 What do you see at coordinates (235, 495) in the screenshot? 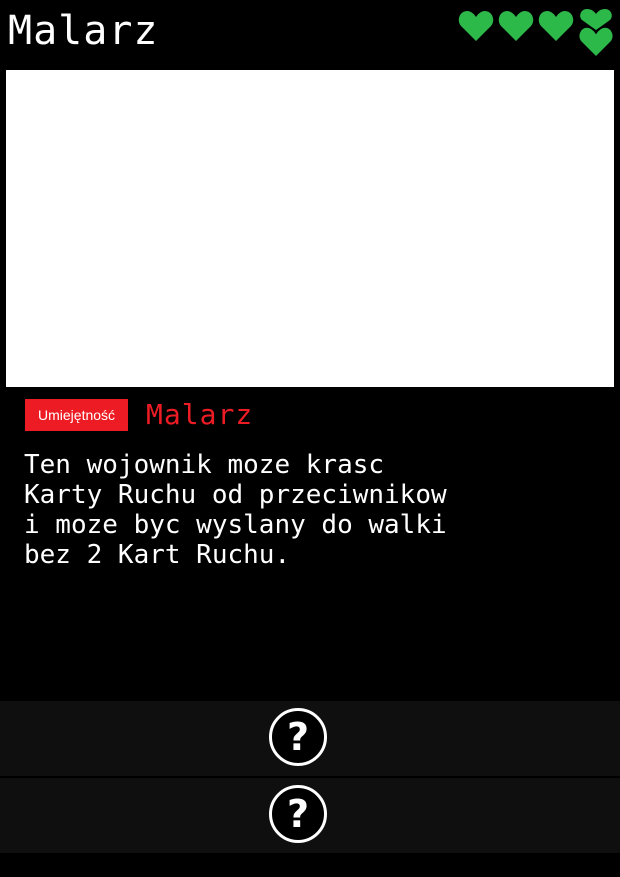
I see `description-line: Karty Ruchu od przeciwnikow` at bounding box center [235, 495].